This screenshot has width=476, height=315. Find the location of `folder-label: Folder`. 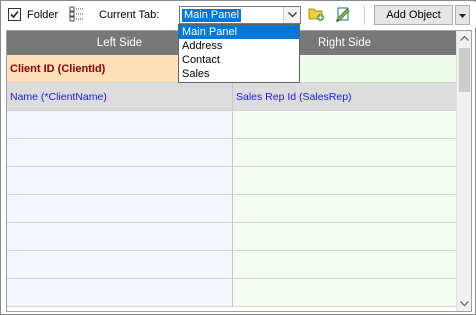

folder-label: Folder is located at coordinates (43, 15).